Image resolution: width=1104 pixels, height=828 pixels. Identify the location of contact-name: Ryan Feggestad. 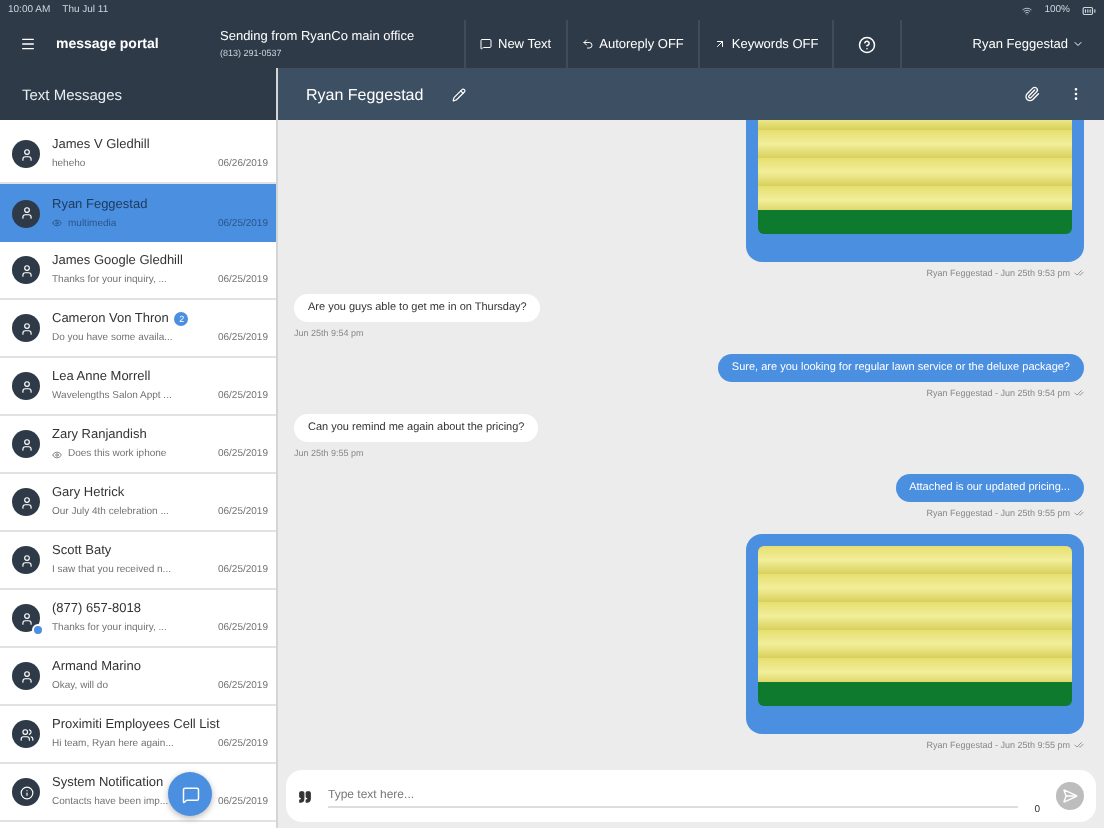
(365, 94).